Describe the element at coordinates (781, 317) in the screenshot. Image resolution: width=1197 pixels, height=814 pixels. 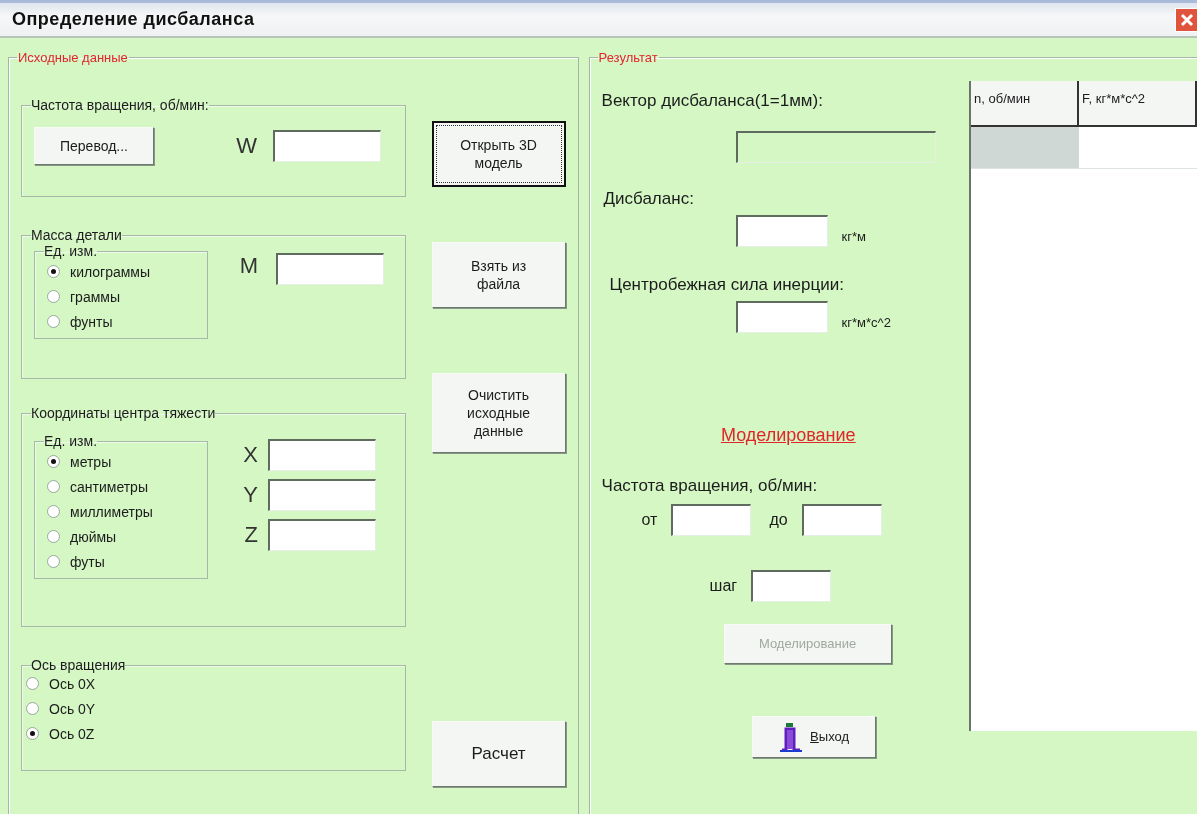
I see `force-field` at that location.